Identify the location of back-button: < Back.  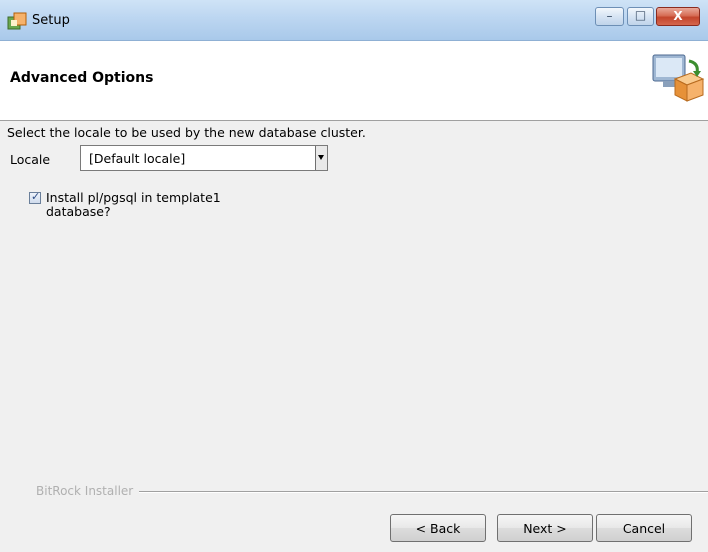
(438, 528).